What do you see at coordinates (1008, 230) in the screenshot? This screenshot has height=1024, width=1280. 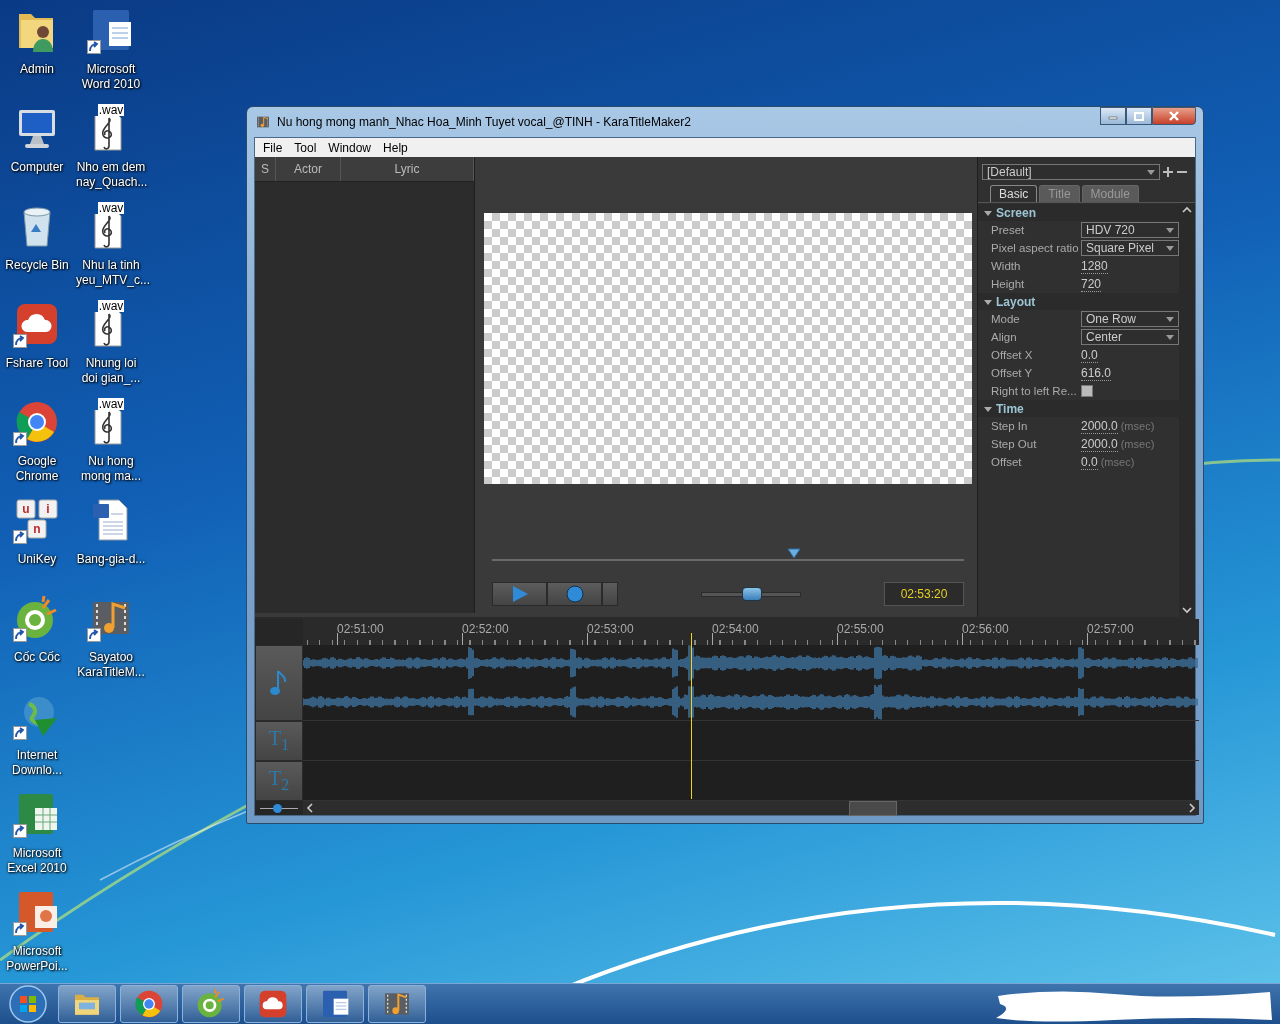 I see `property-label: Preset` at bounding box center [1008, 230].